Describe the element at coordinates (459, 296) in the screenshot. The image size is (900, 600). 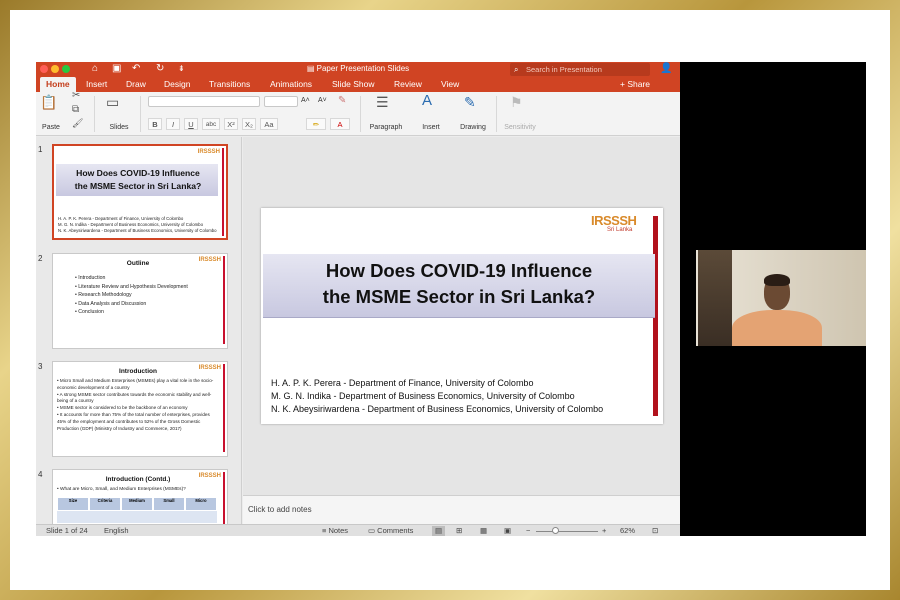
I see `slide-title-line-2: the MSME Sector in Sri Lanka?` at that location.